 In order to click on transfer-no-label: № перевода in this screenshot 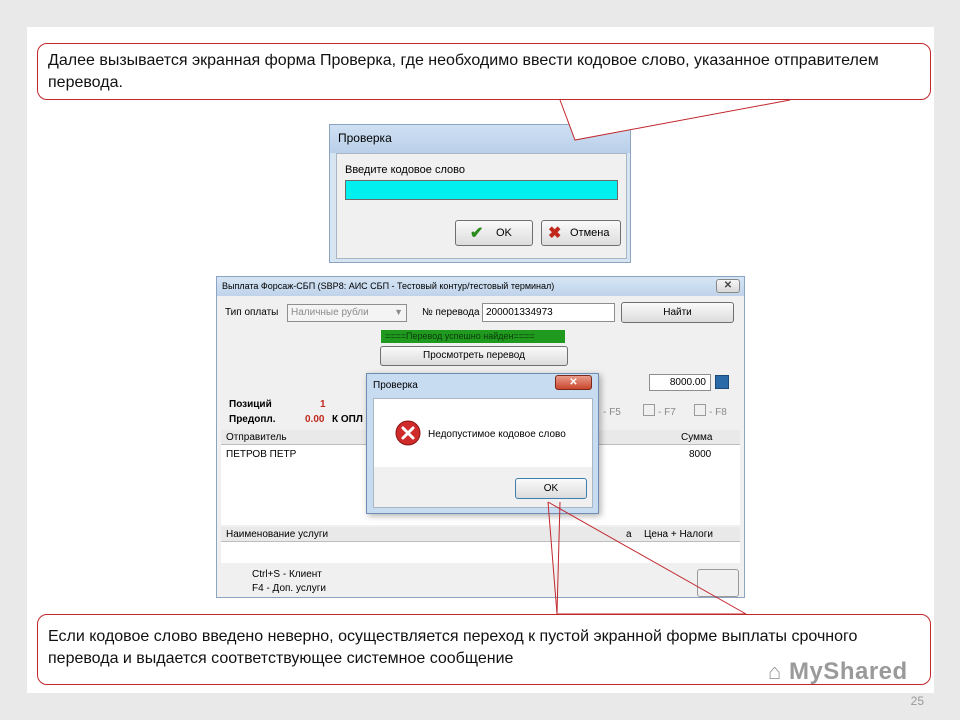, I will do `click(451, 312)`.